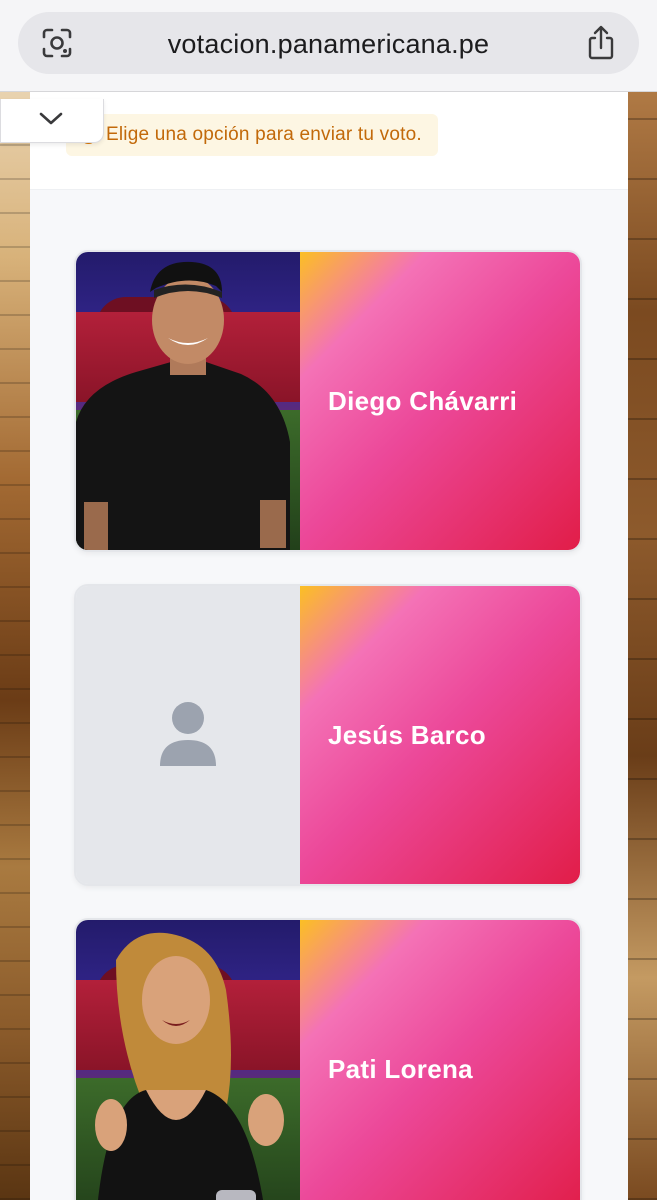 The image size is (657, 1200). Describe the element at coordinates (400, 1068) in the screenshot. I see `candidate-name: Pati Lorena` at that location.